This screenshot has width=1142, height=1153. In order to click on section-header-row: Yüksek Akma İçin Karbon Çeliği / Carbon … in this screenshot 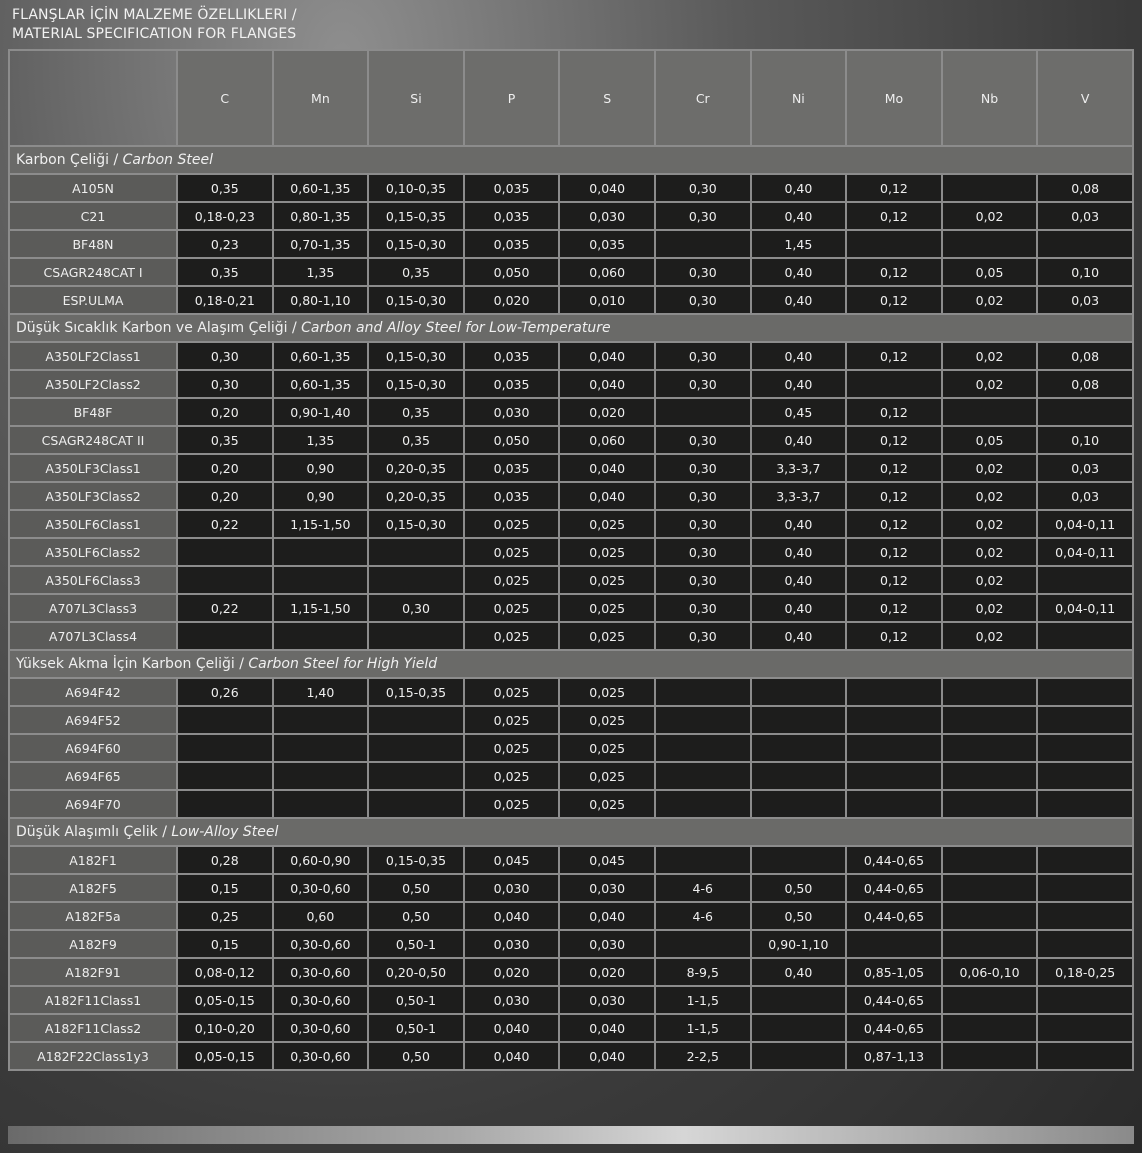, I will do `click(571, 664)`.